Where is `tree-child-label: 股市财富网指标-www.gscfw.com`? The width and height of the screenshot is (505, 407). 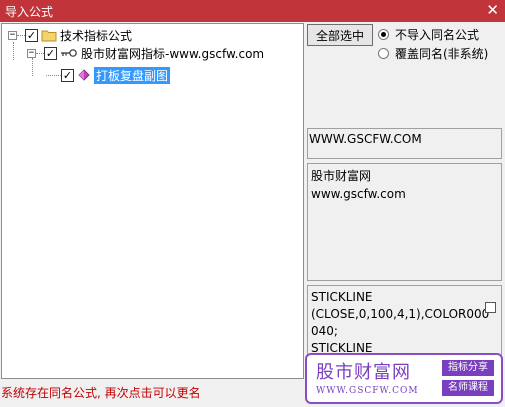
tree-child-label: 股市财富网指标-www.gscfw.com is located at coordinates (173, 53).